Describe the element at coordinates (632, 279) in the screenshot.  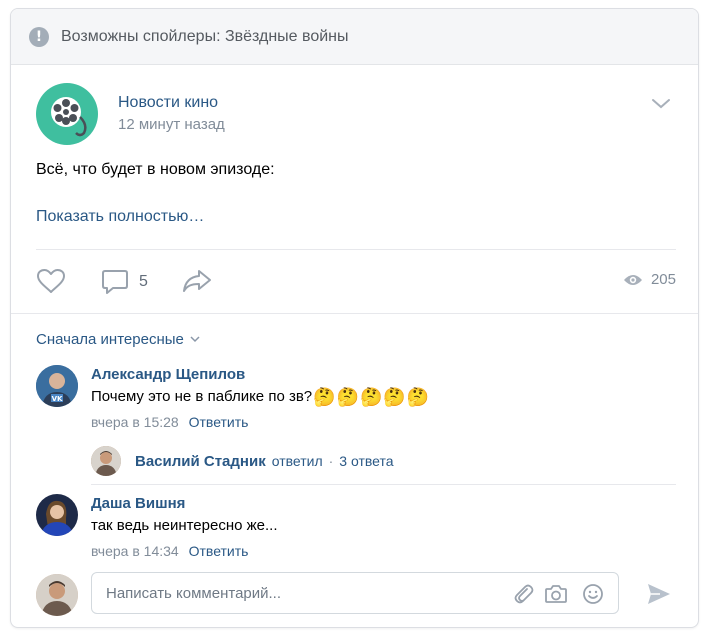
I see `eye-icon` at that location.